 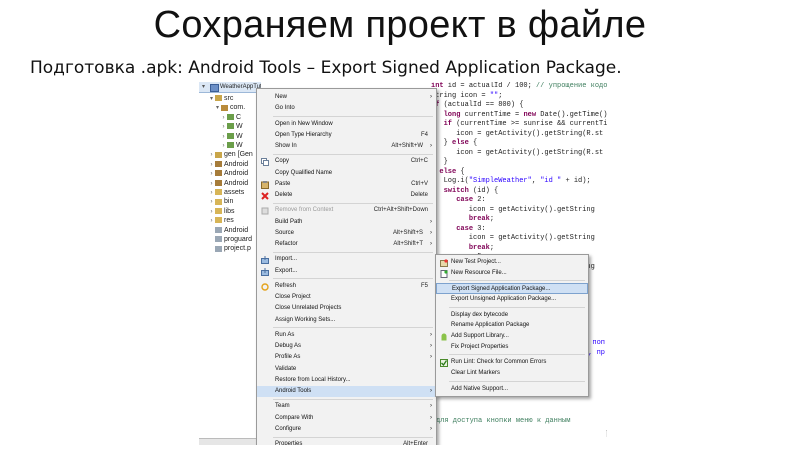 I want to click on tree-item-label: src, so click(x=229, y=98).